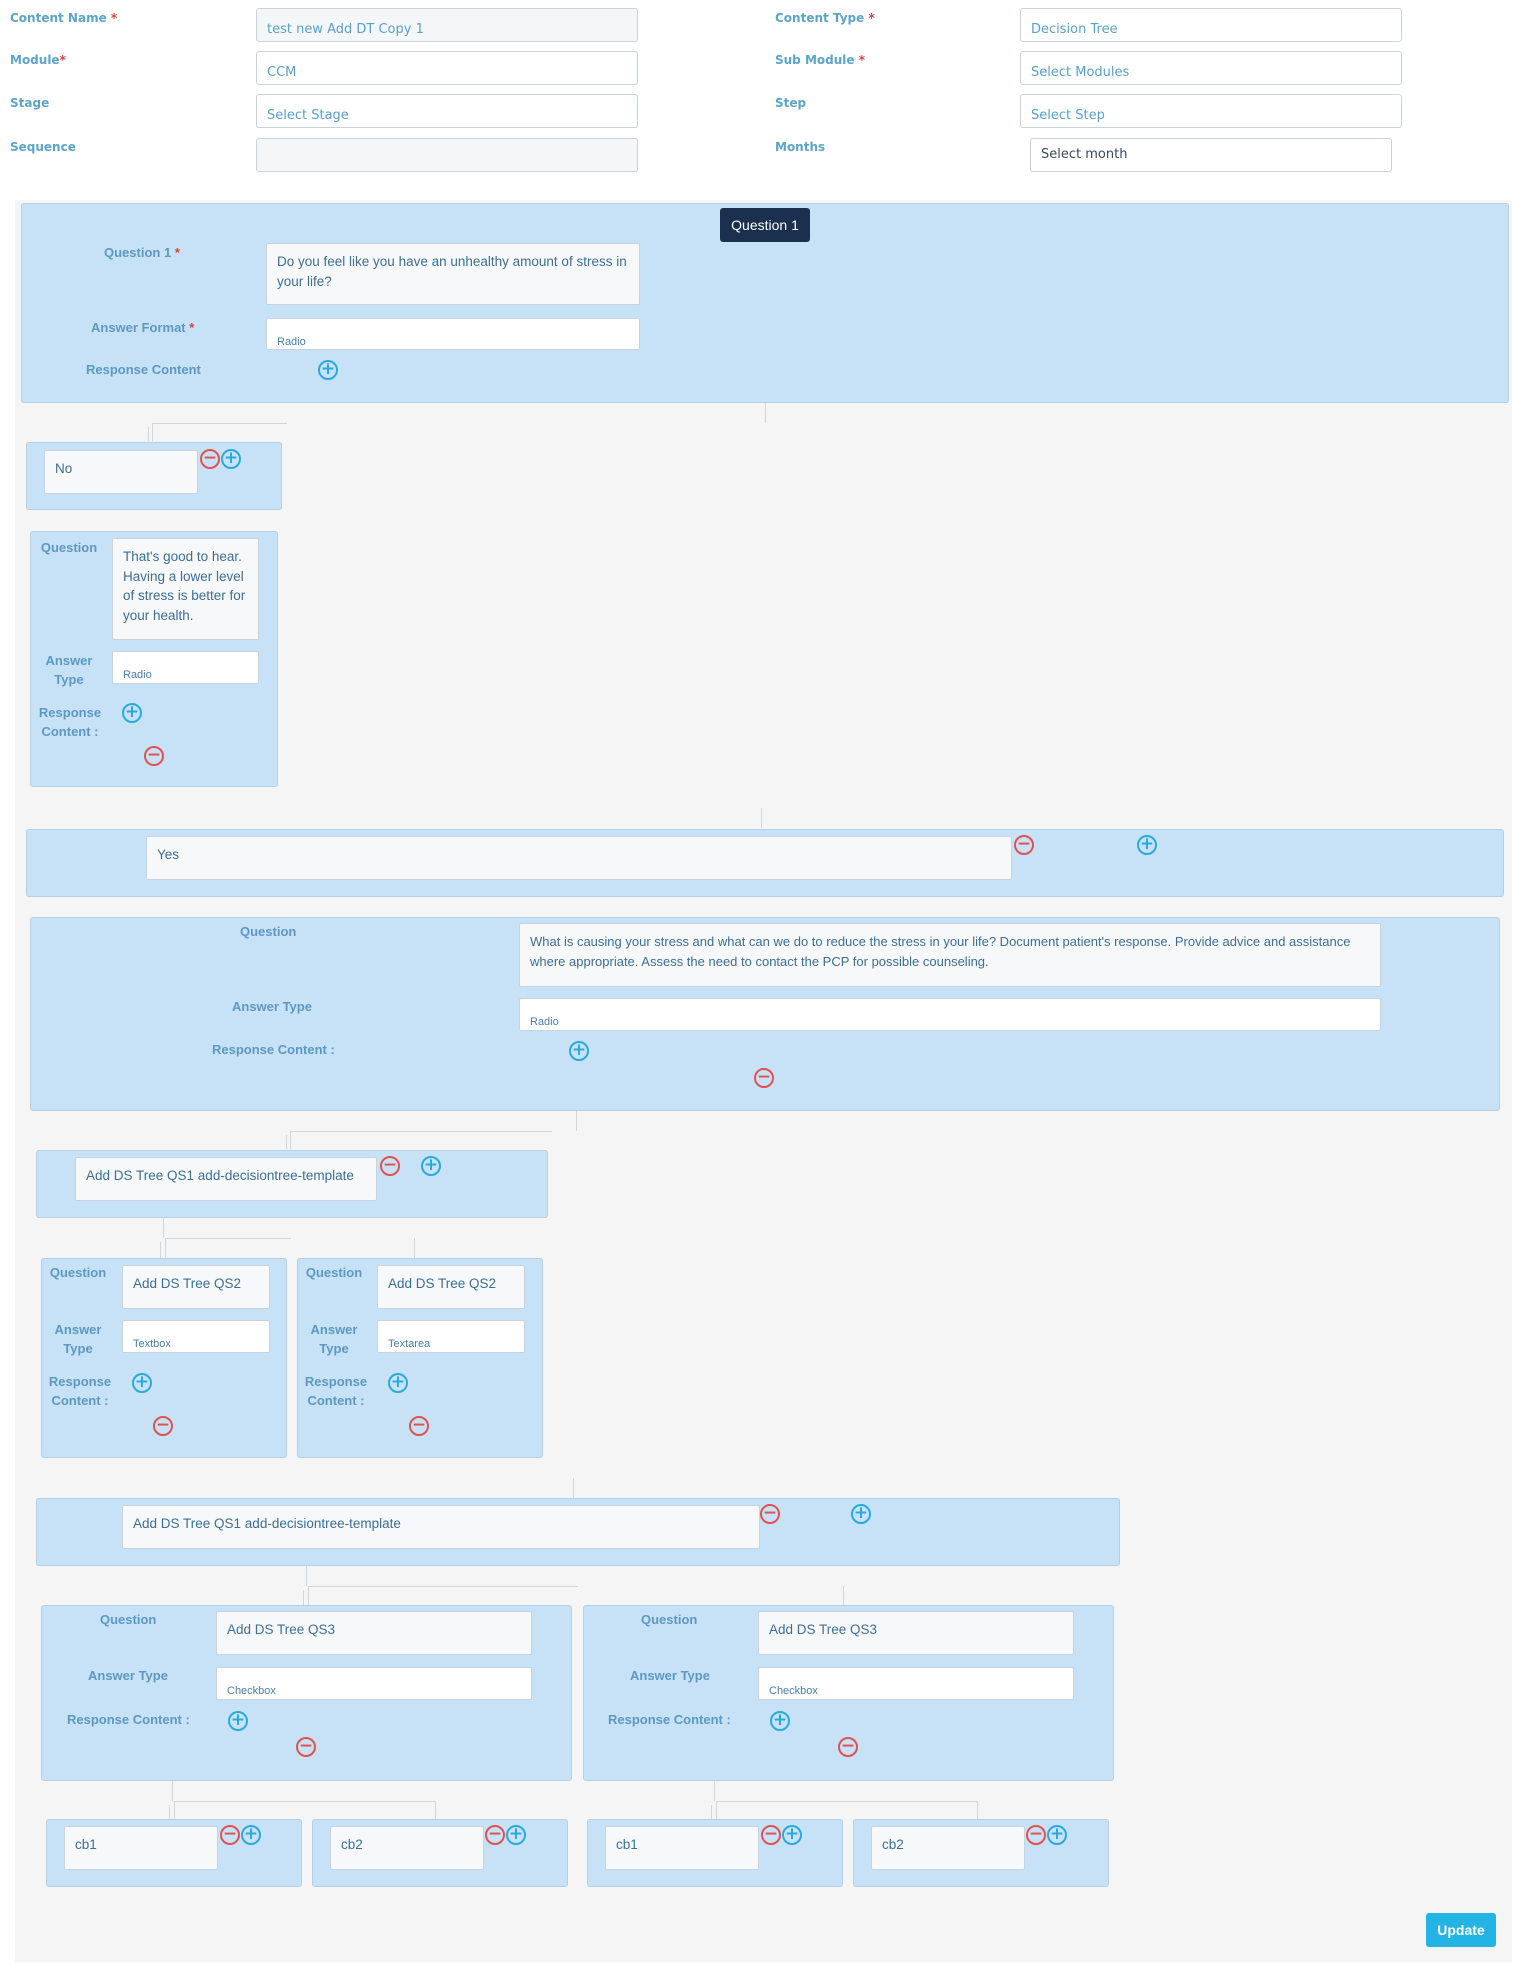 This screenshot has height=1969, width=1529. Describe the element at coordinates (143, 369) in the screenshot. I see `response-content-label: Response Content` at that location.